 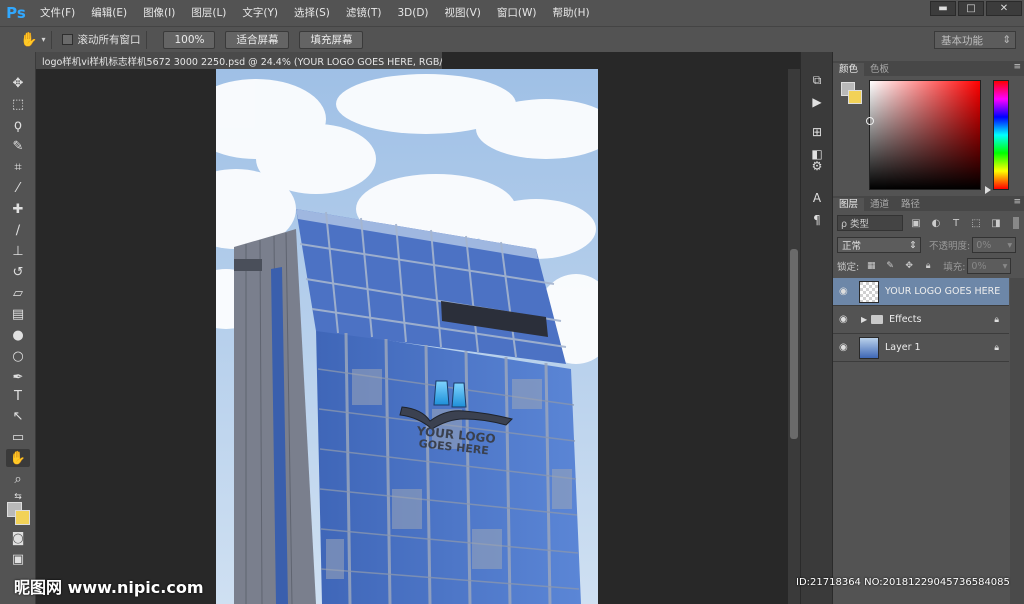 What do you see at coordinates (909, 266) in the screenshot?
I see `lock-position-icon: ✥` at bounding box center [909, 266].